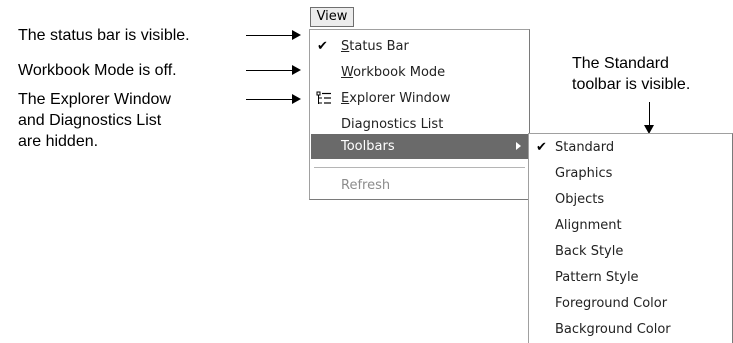 Image resolution: width=733 pixels, height=343 pixels. Describe the element at coordinates (419, 146) in the screenshot. I see `menu-item-toolbars: Toolbars` at that location.